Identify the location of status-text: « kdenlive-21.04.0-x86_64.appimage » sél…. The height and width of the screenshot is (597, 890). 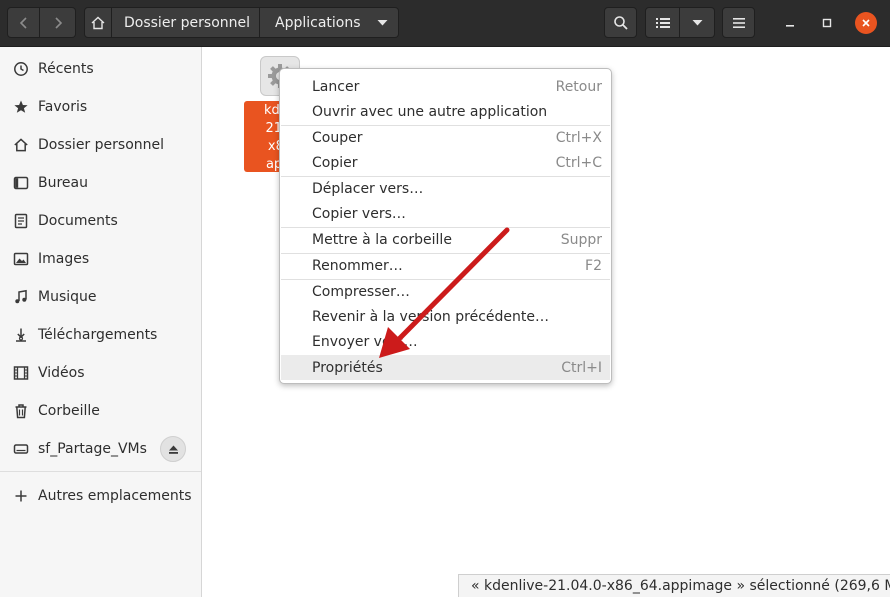
(680, 586).